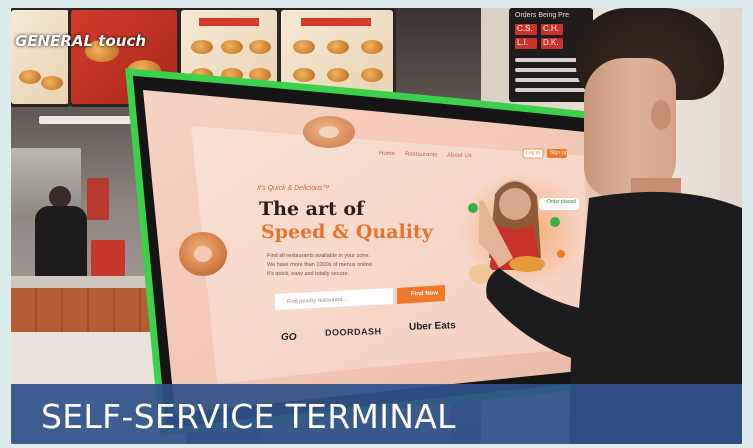 This screenshot has height=448, width=753. I want to click on login-label: Log In, so click(533, 153).